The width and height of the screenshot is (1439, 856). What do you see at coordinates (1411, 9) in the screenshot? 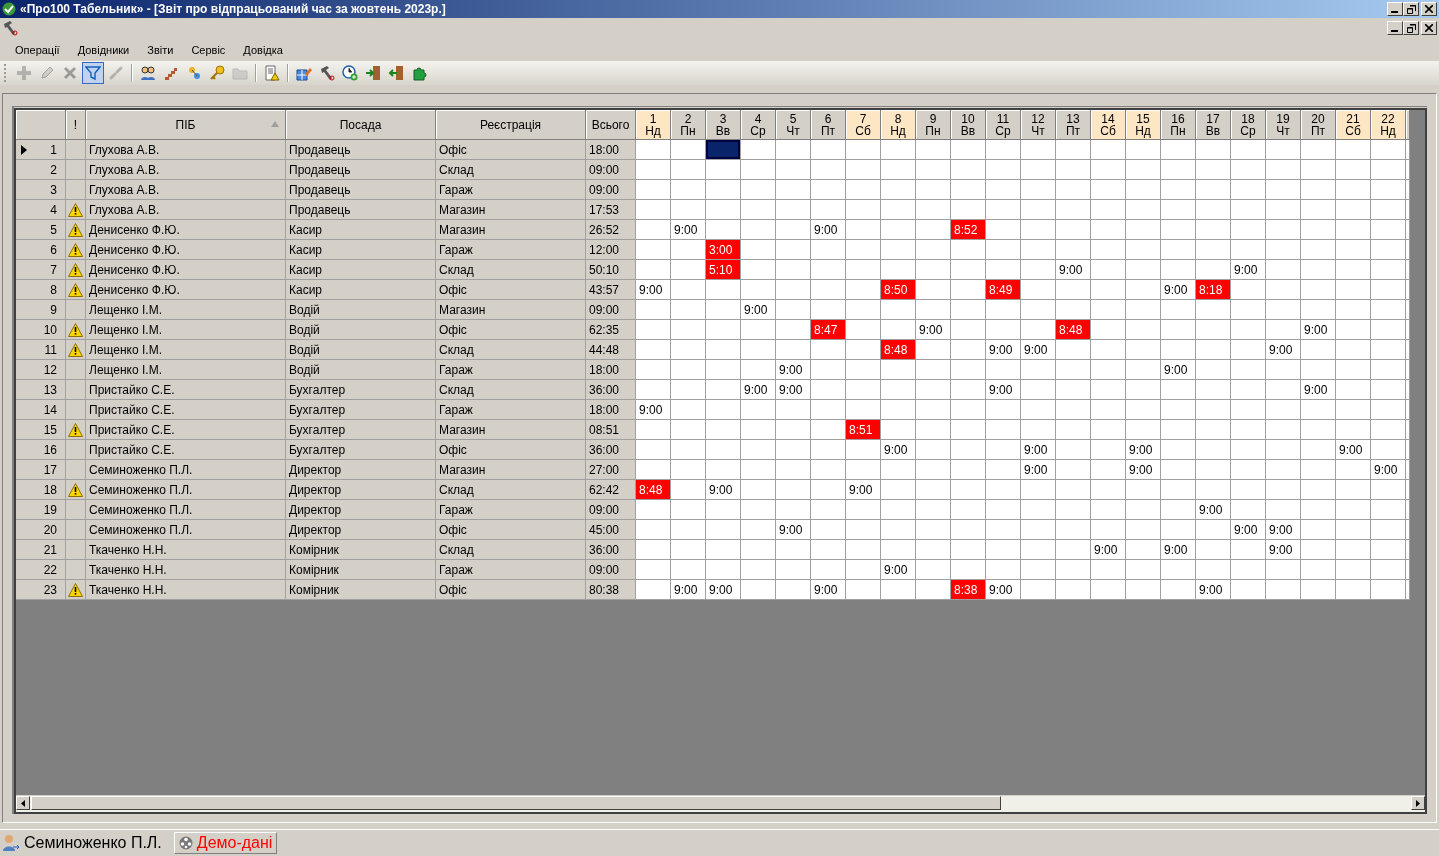
I see `restore-button` at bounding box center [1411, 9].